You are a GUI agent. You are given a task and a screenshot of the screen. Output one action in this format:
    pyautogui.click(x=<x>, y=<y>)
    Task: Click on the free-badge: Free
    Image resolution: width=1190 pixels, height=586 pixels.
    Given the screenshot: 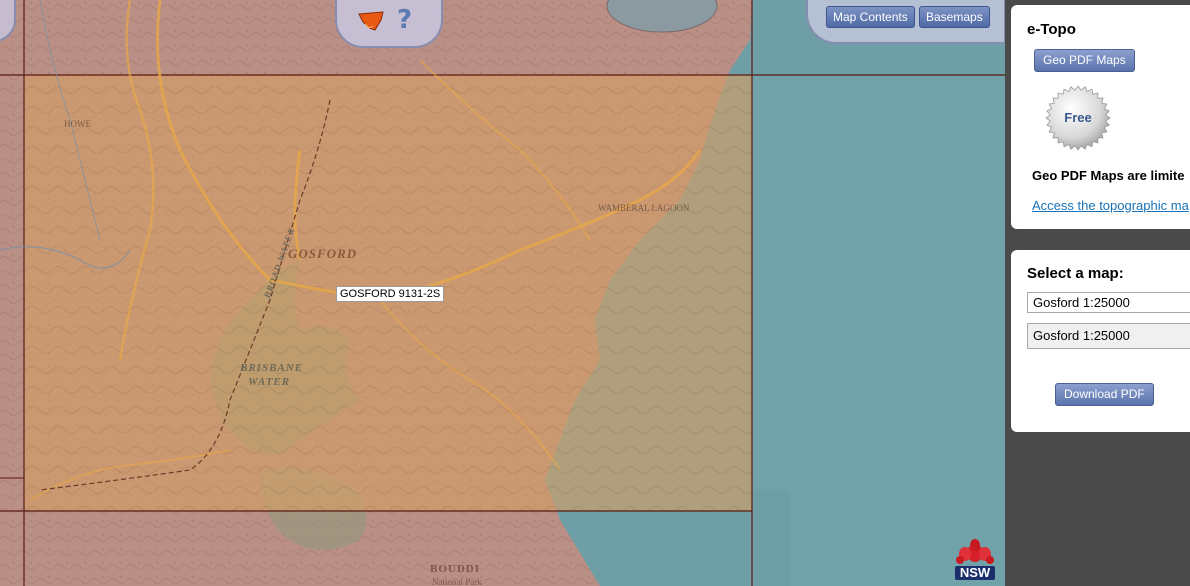 What is the action you would take?
    pyautogui.click(x=1078, y=118)
    